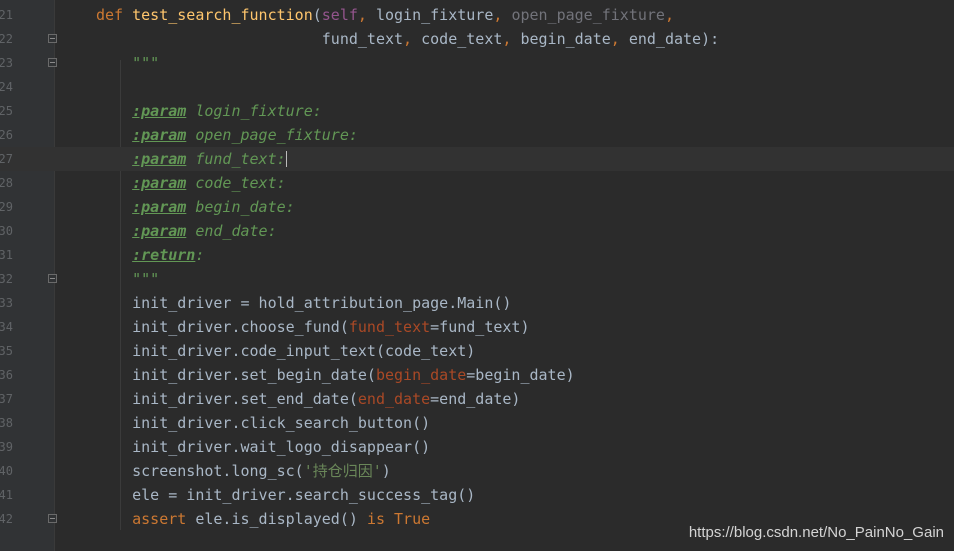  What do you see at coordinates (263, 519) in the screenshot?
I see `code-text: assert ele.is_displayed() is True` at bounding box center [263, 519].